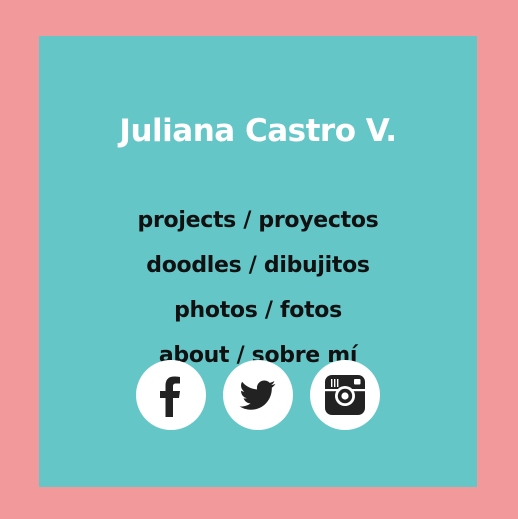  I want to click on facebook-link, so click(171, 395).